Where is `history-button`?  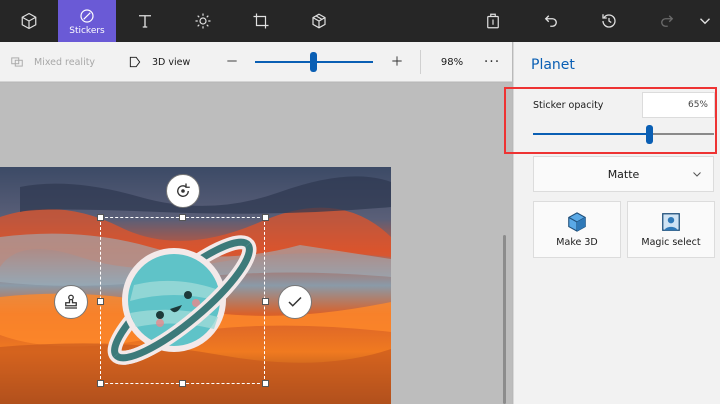 history-button is located at coordinates (609, 21).